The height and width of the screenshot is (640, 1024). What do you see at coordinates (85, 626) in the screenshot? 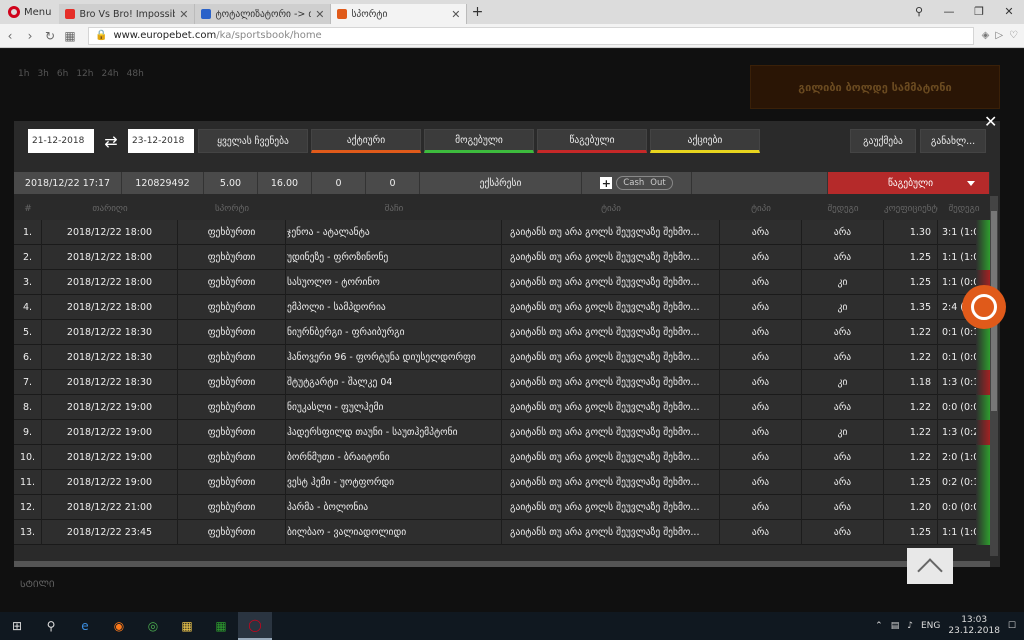
I see `edge-icon: e` at bounding box center [85, 626].